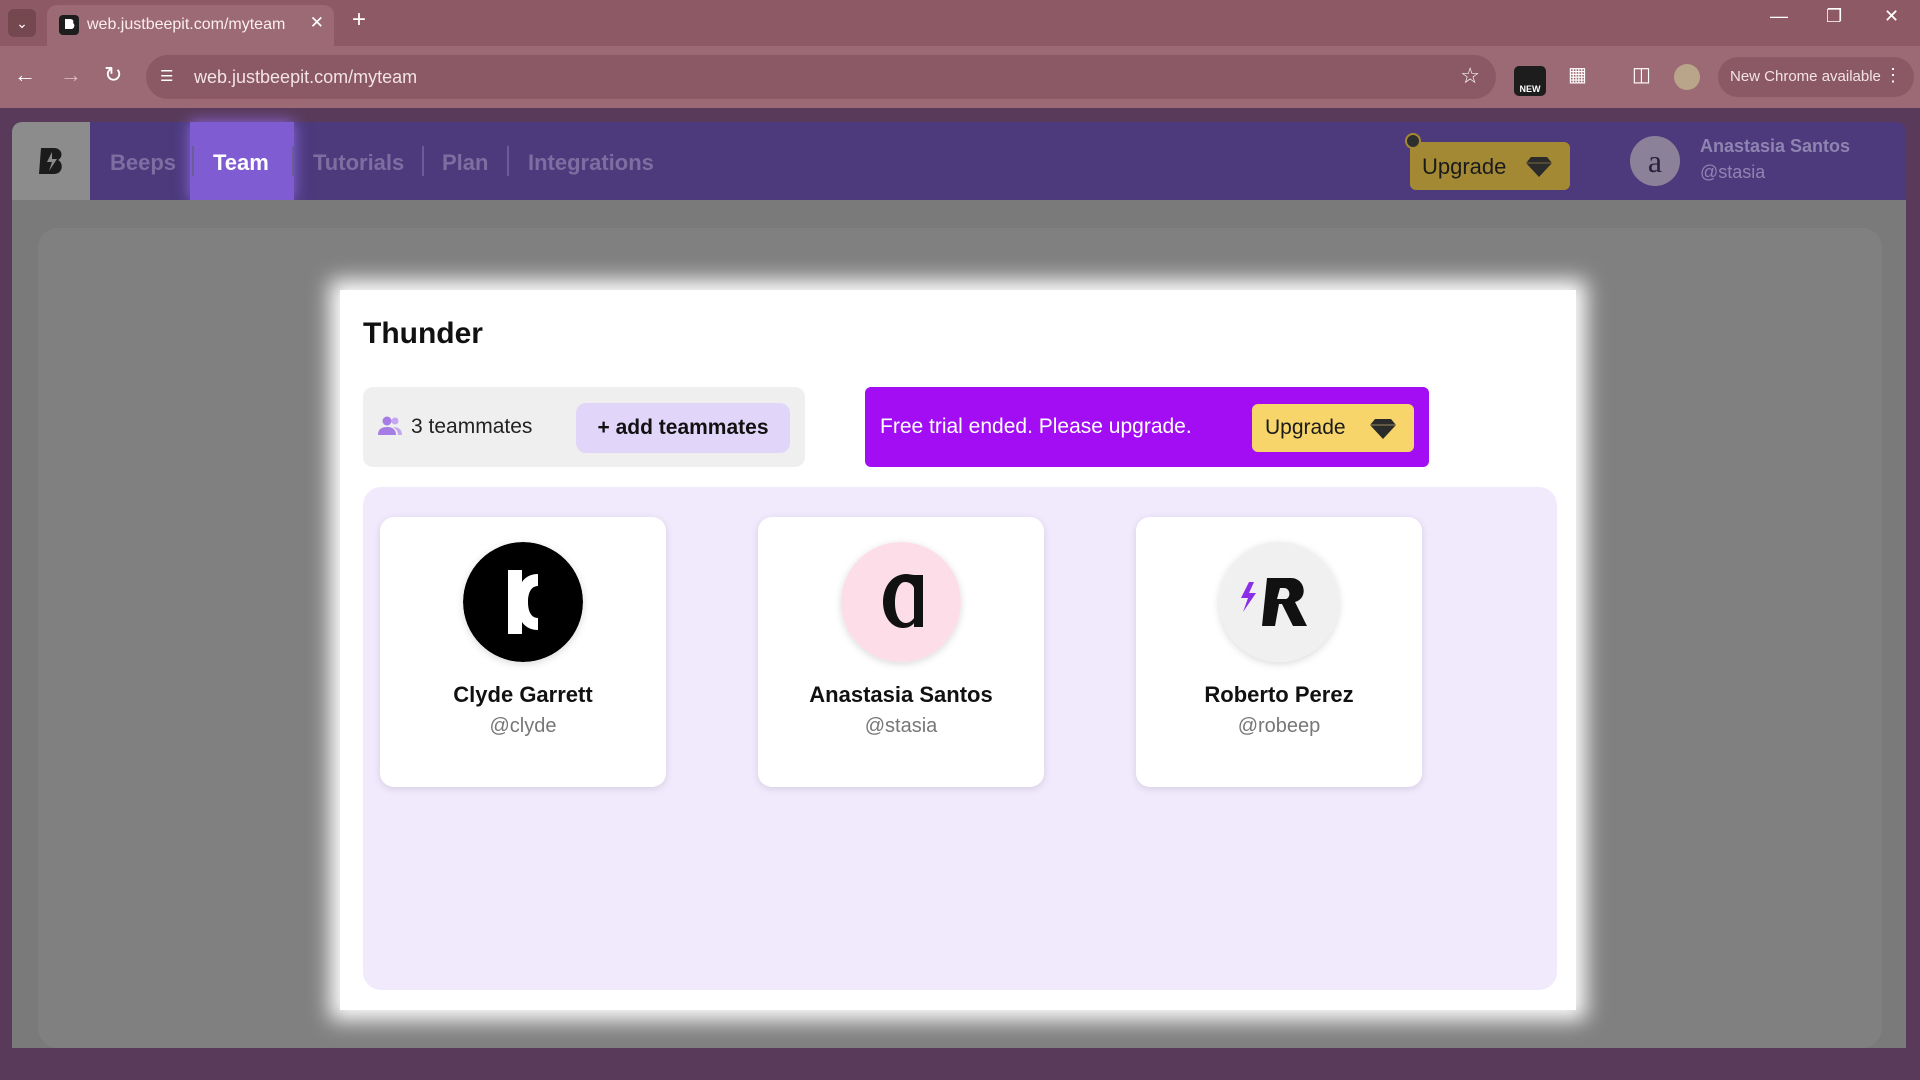 The width and height of the screenshot is (1920, 1080). I want to click on user-name: Anastasia Santos, so click(1775, 146).